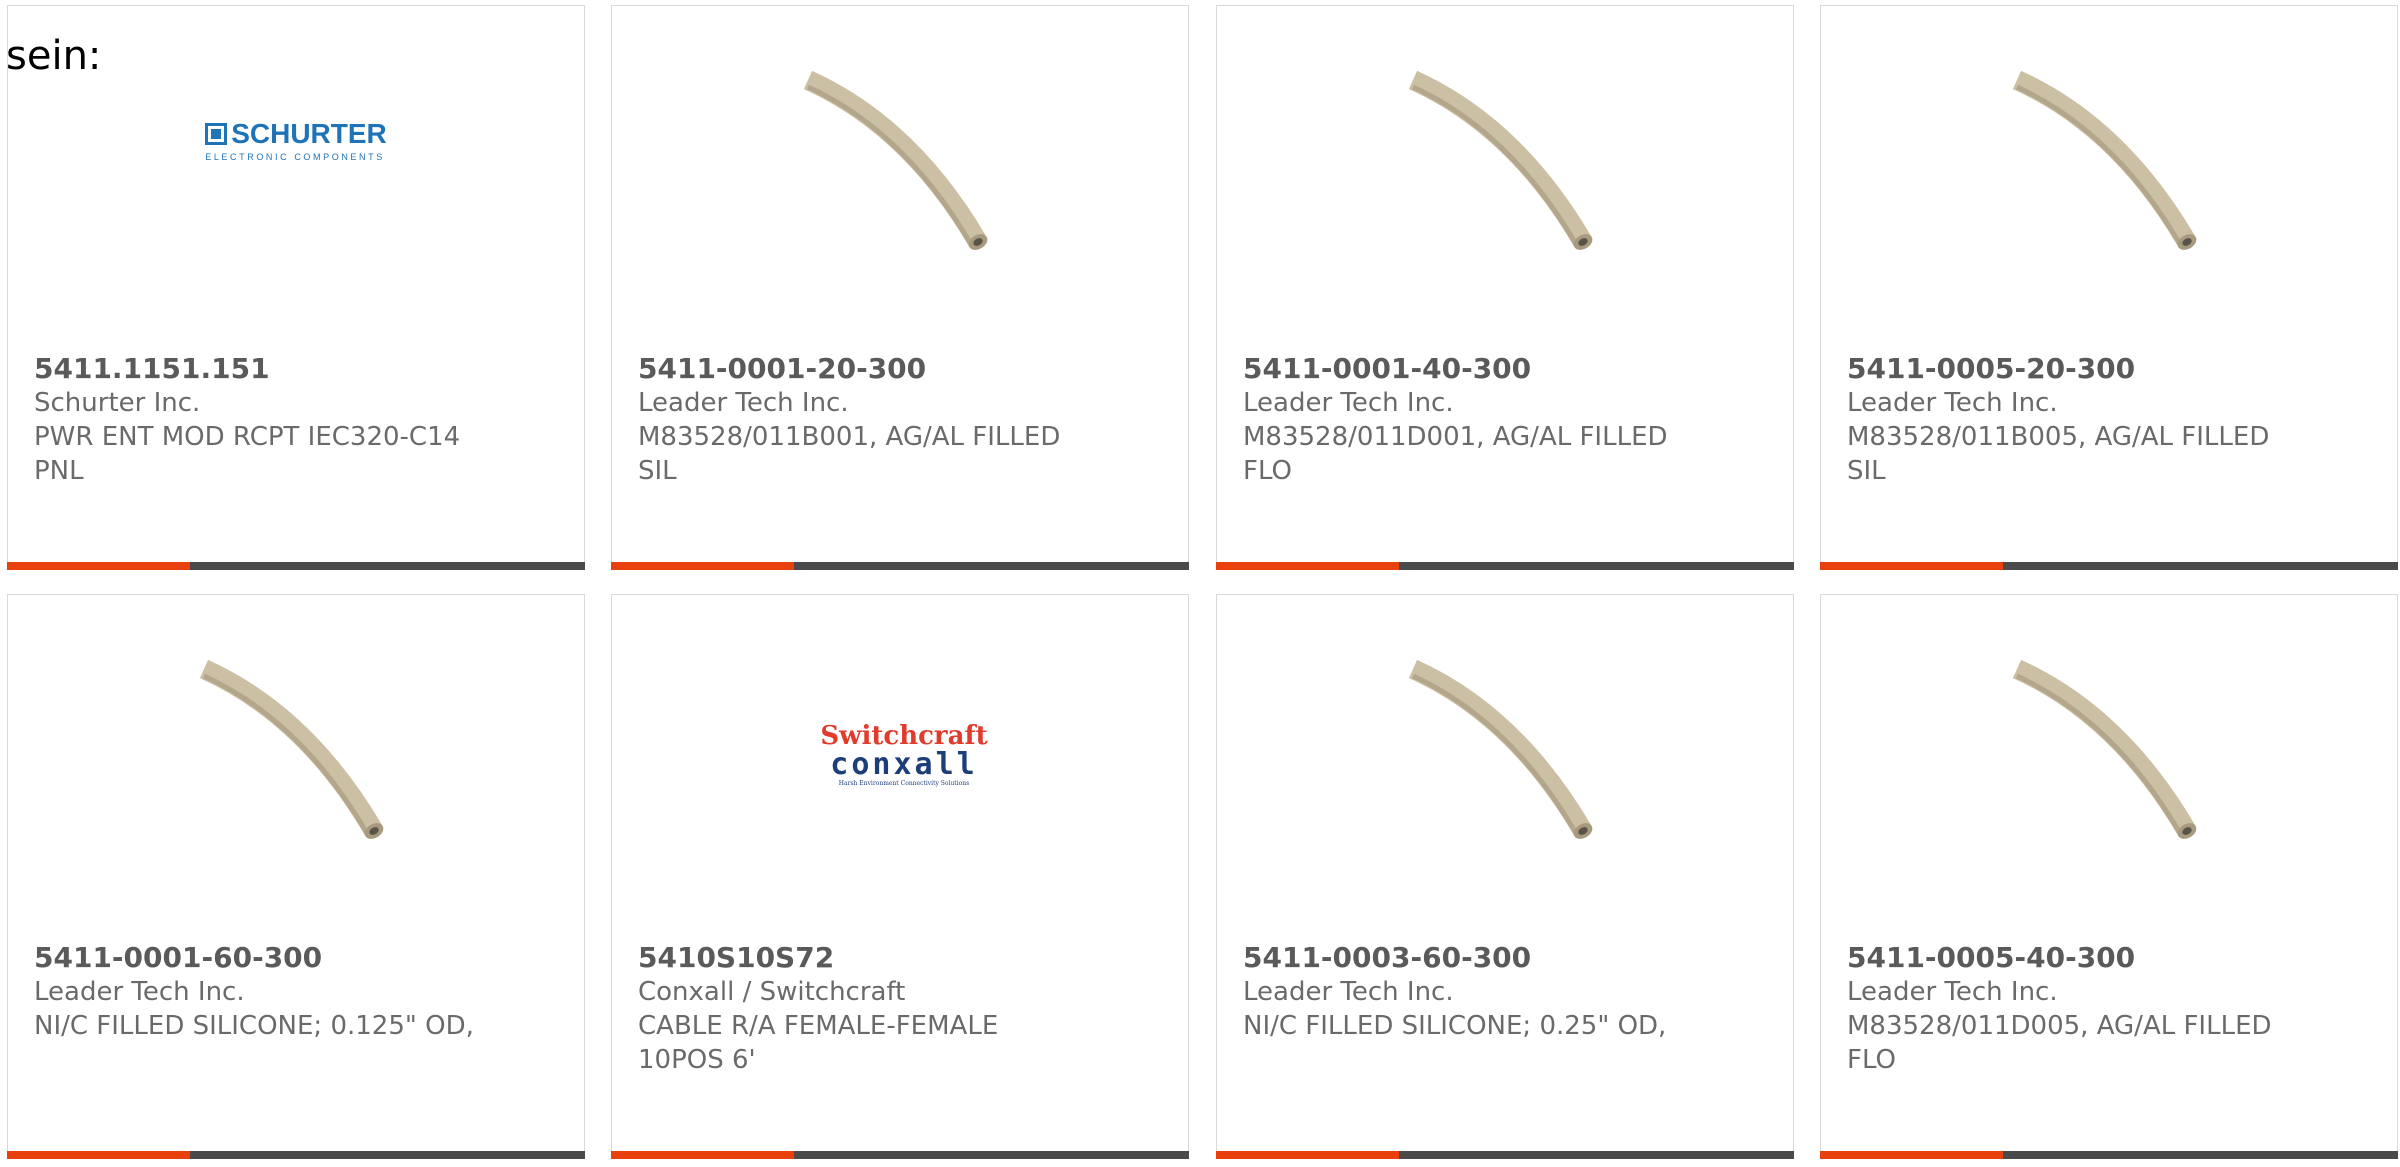 This screenshot has height=1167, width=2400. I want to click on schurter-logo: SCHURTER ELECTRONIC COMPONENTS, so click(296, 140).